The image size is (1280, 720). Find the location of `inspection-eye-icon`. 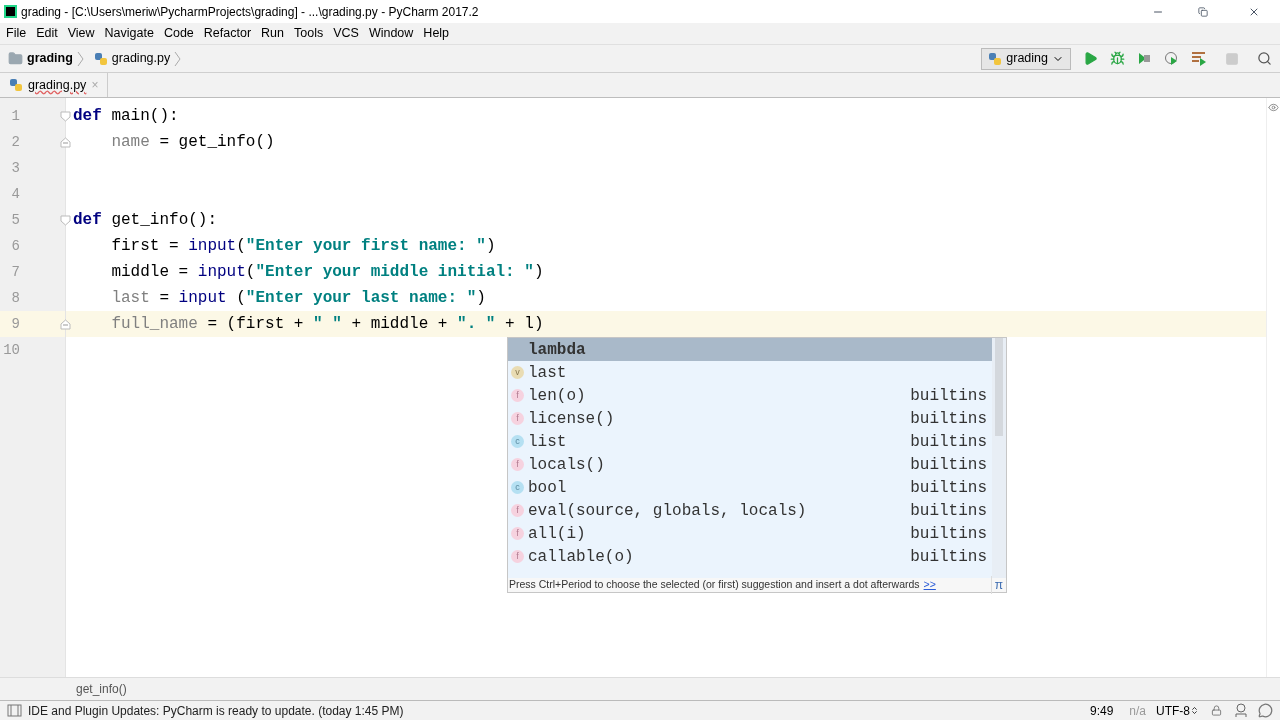

inspection-eye-icon is located at coordinates (1273, 107).